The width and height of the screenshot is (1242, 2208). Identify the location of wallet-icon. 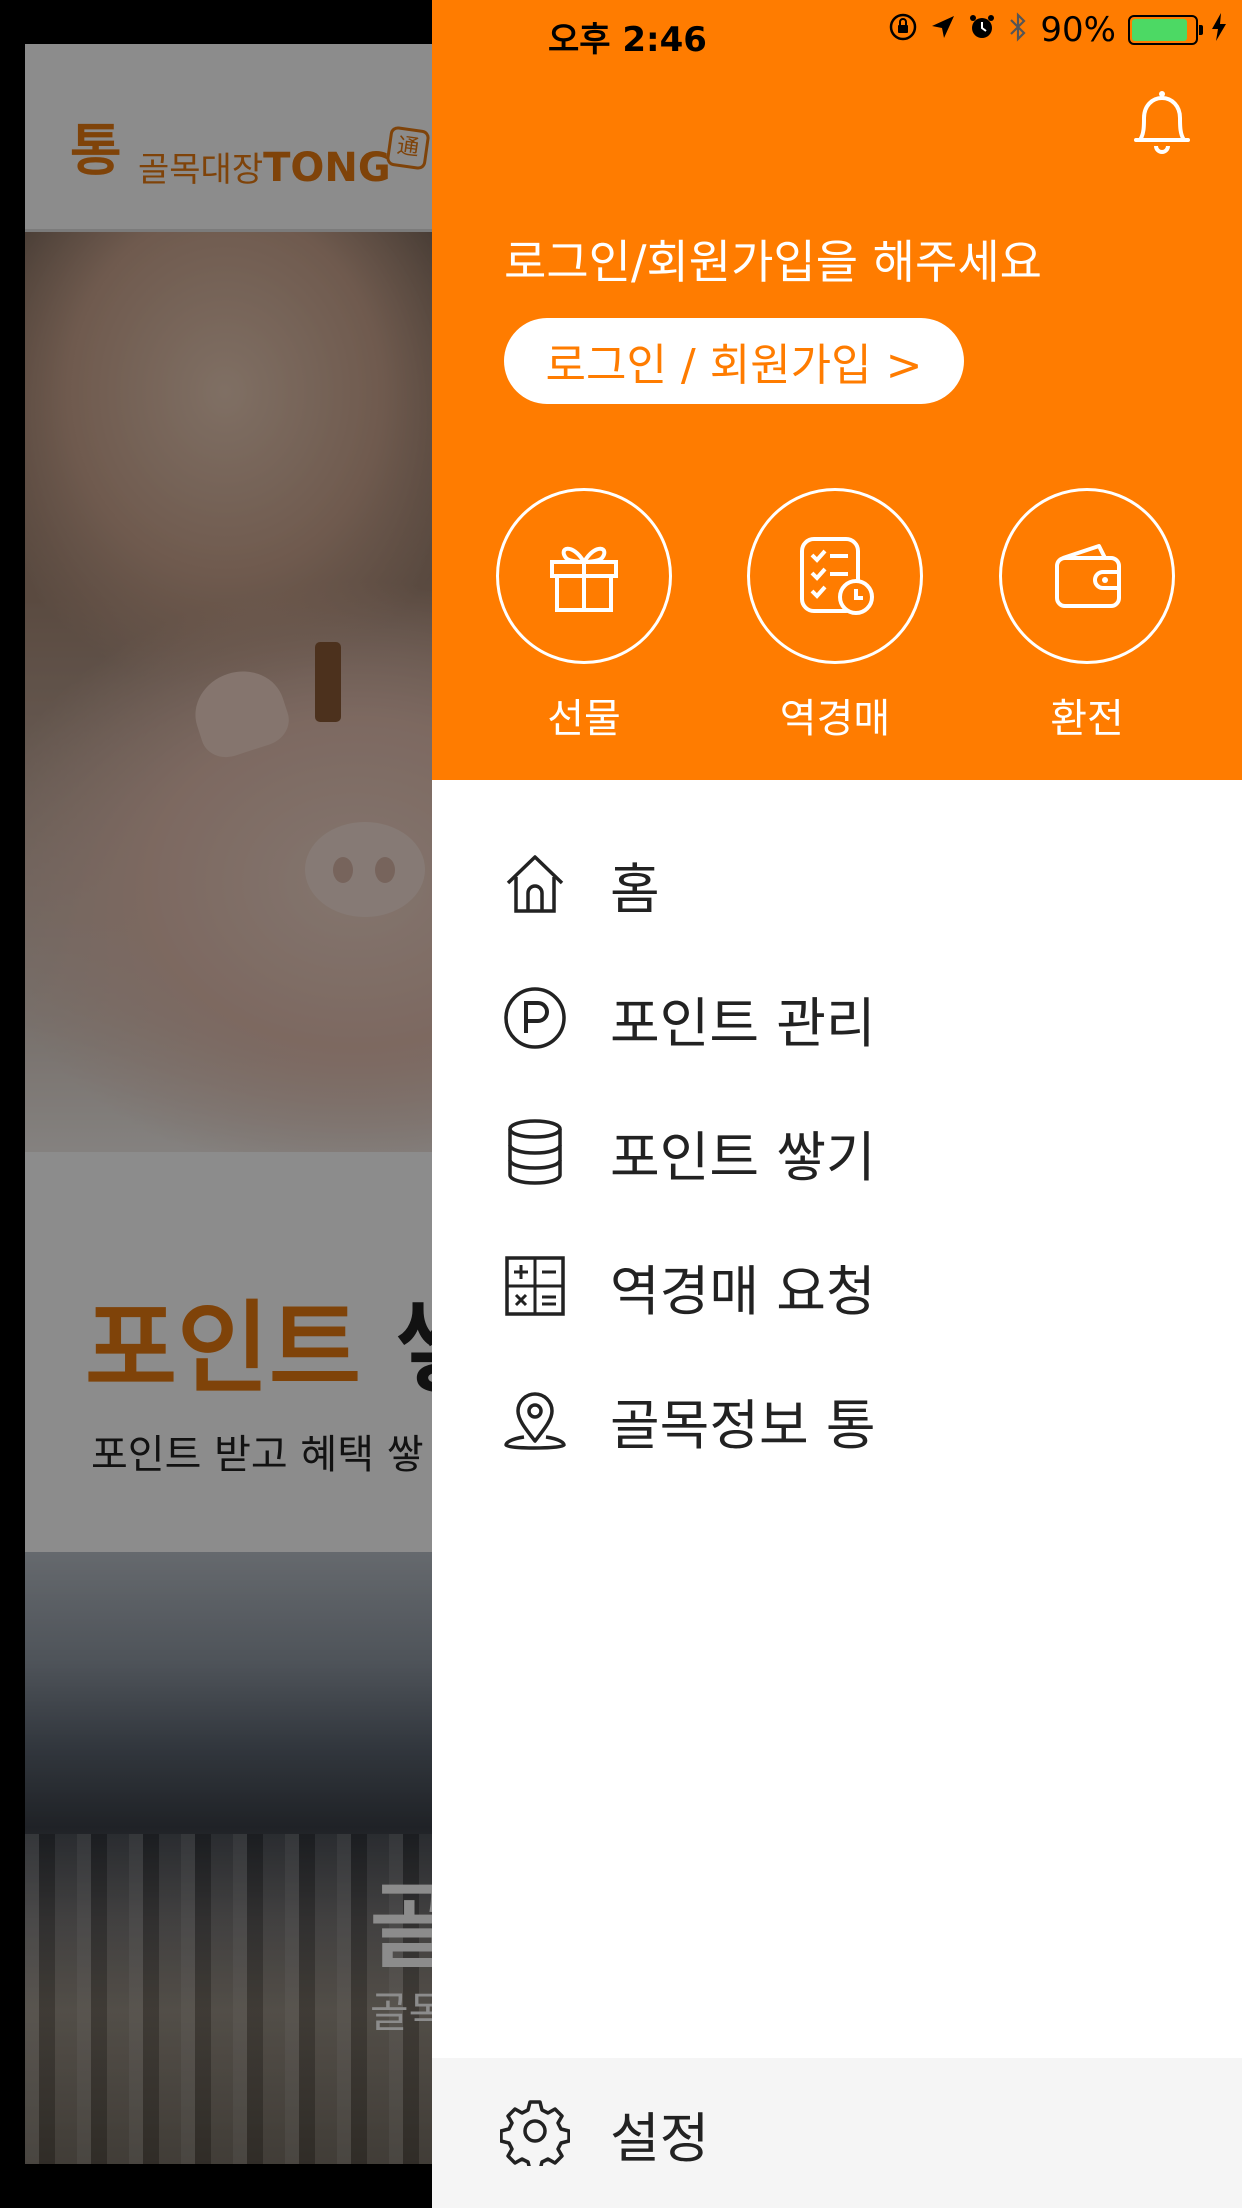
(1088, 576).